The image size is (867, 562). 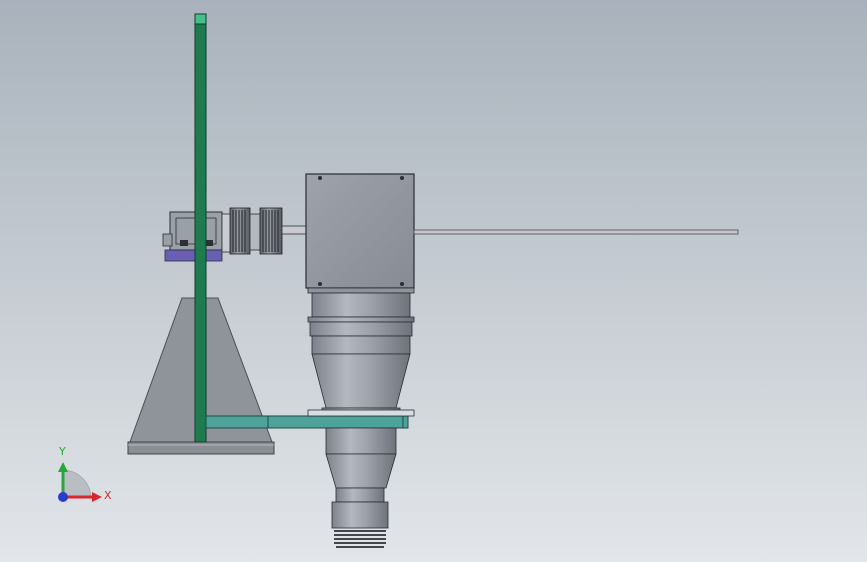 What do you see at coordinates (264, 231) in the screenshot?
I see `camera-lens` at bounding box center [264, 231].